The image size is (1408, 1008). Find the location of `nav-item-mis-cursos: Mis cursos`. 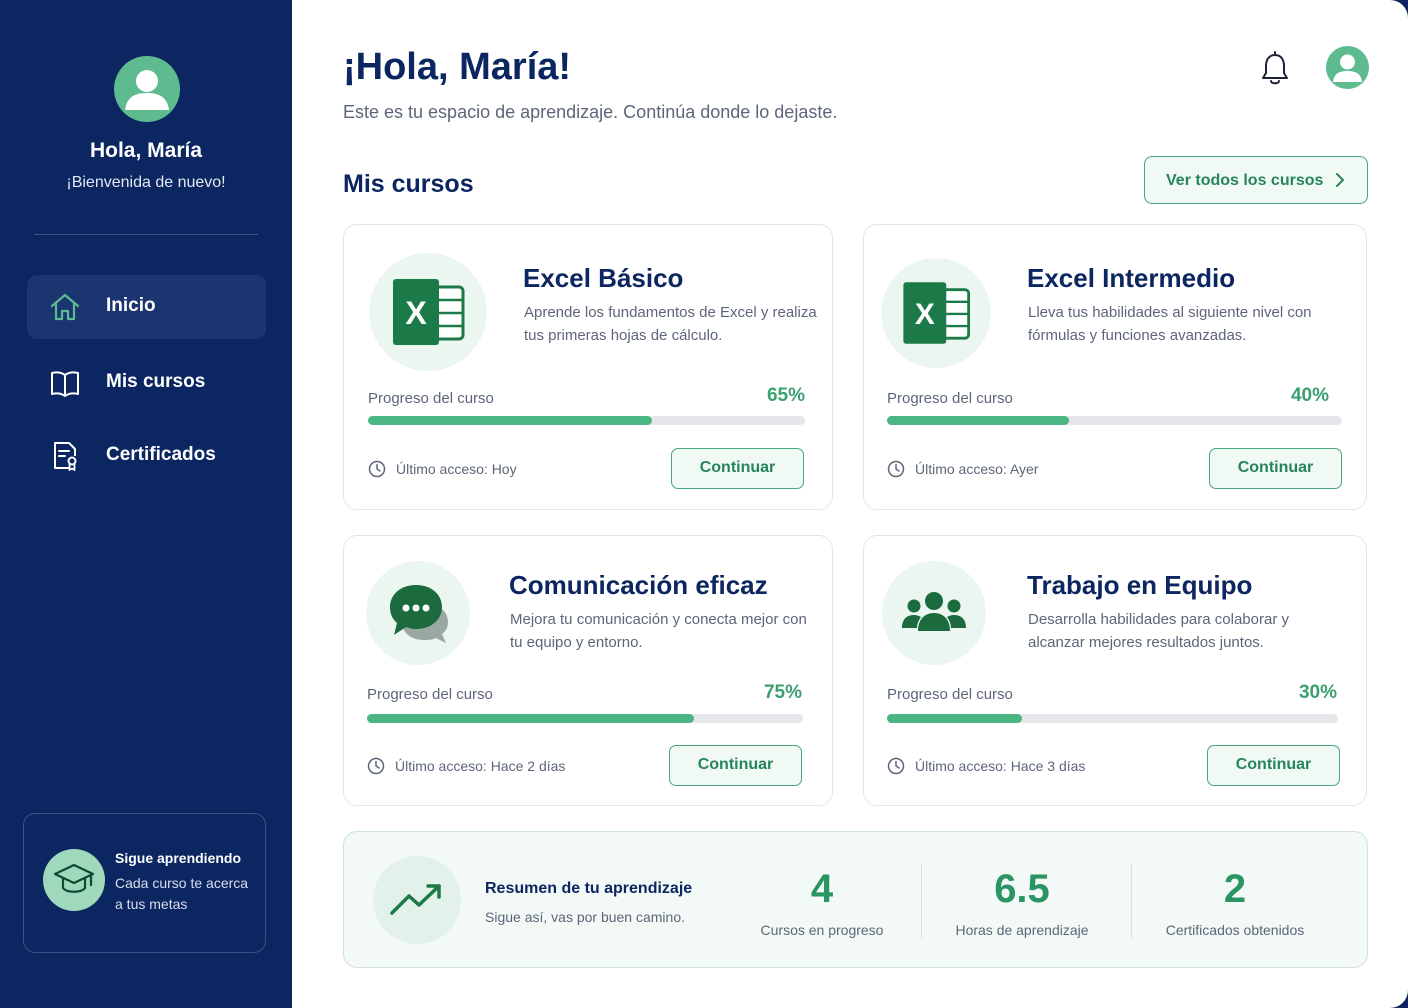

nav-item-mis-cursos: Mis cursos is located at coordinates (146, 383).